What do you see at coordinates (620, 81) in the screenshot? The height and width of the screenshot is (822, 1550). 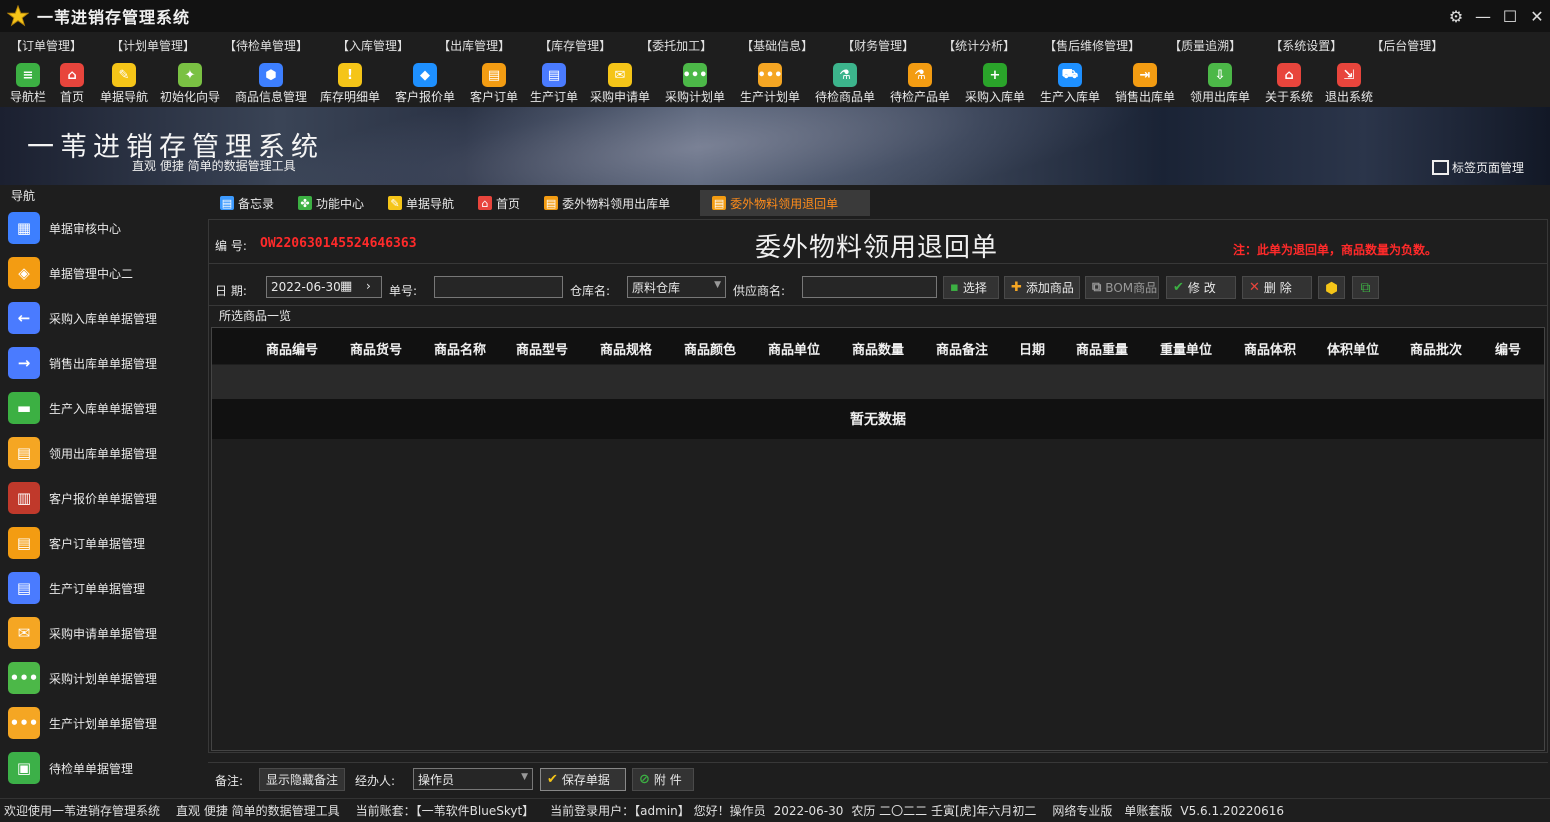 I see `toolbar-button-9: ✉ 采购申请单` at bounding box center [620, 81].